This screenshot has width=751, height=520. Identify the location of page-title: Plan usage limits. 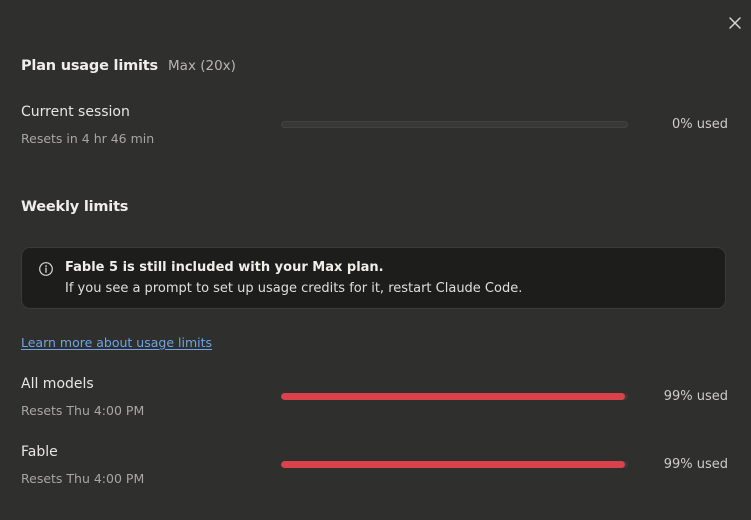
(89, 66).